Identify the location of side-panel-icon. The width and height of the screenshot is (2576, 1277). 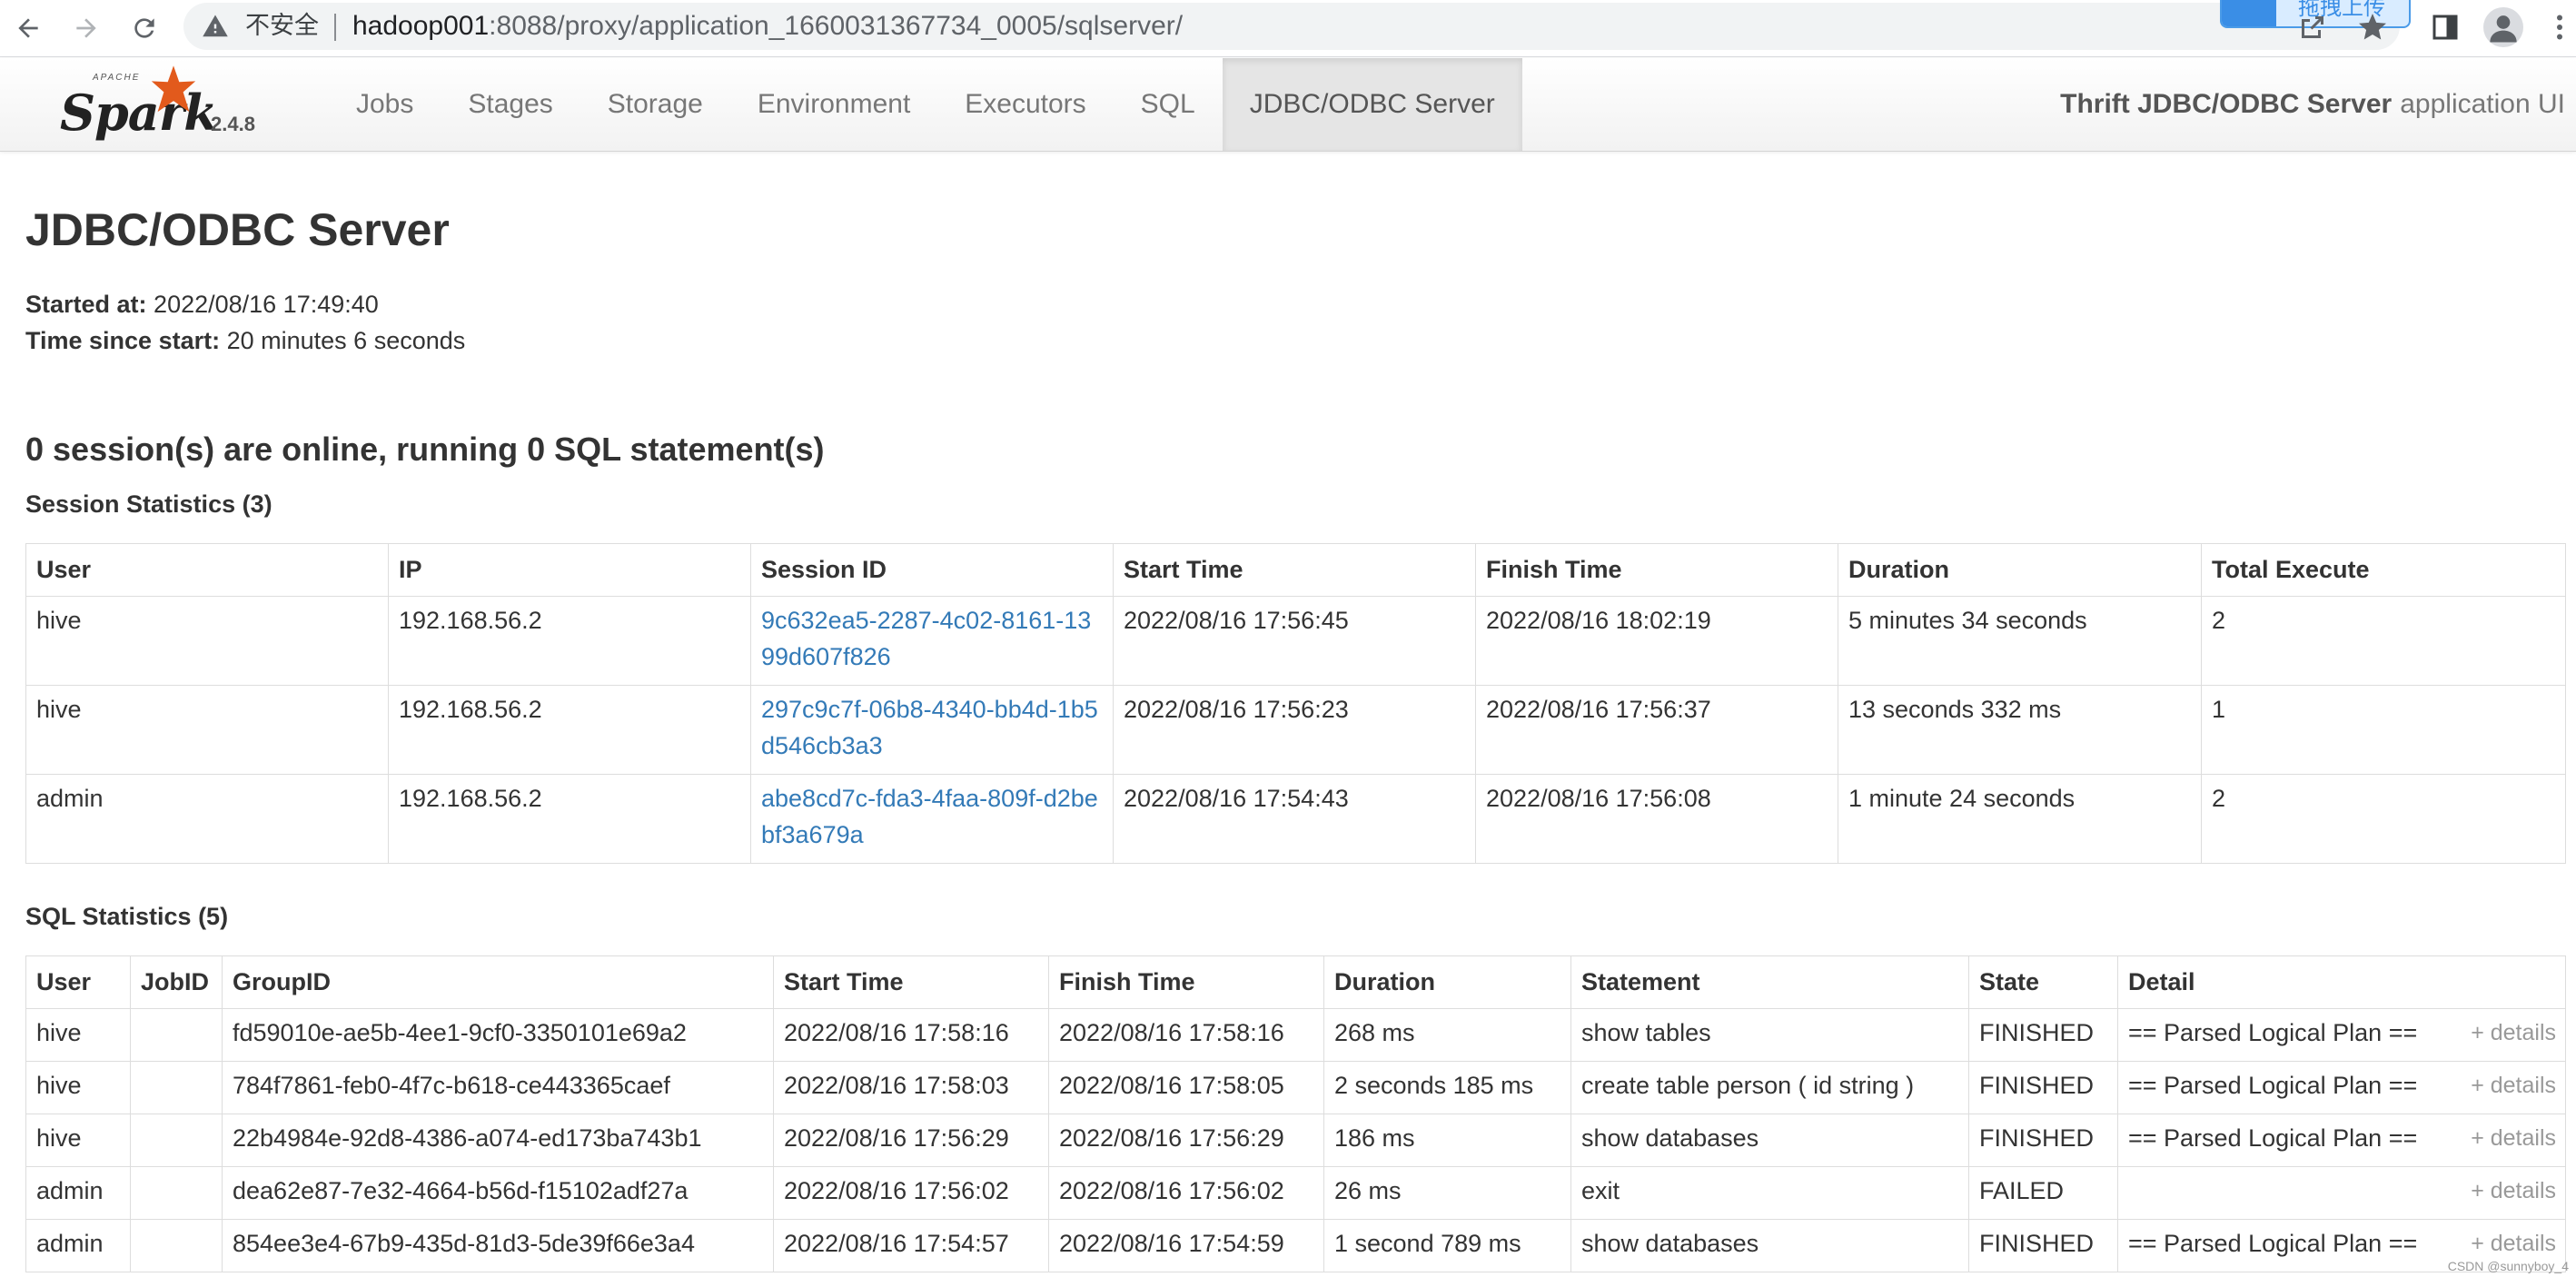
(2445, 27).